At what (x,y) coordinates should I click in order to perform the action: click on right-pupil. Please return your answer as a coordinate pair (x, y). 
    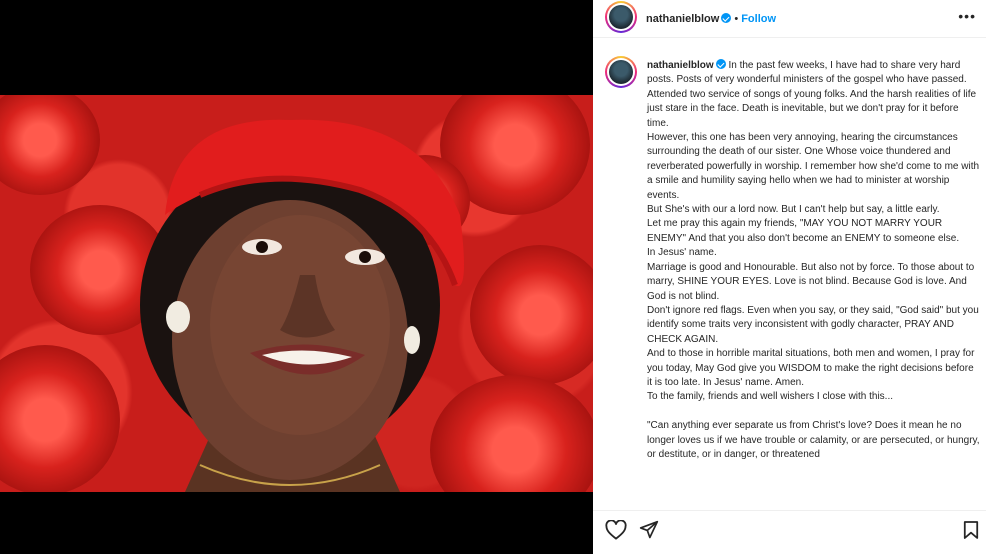
    Looking at the image, I should click on (365, 257).